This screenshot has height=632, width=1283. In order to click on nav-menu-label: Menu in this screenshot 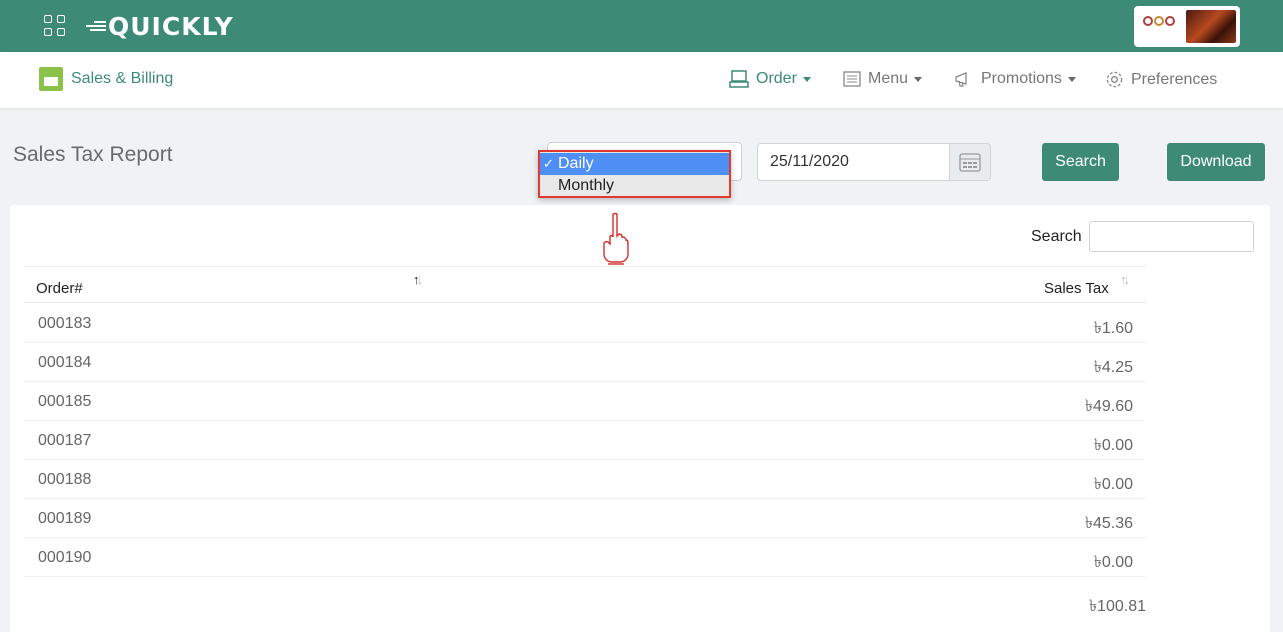, I will do `click(888, 78)`.